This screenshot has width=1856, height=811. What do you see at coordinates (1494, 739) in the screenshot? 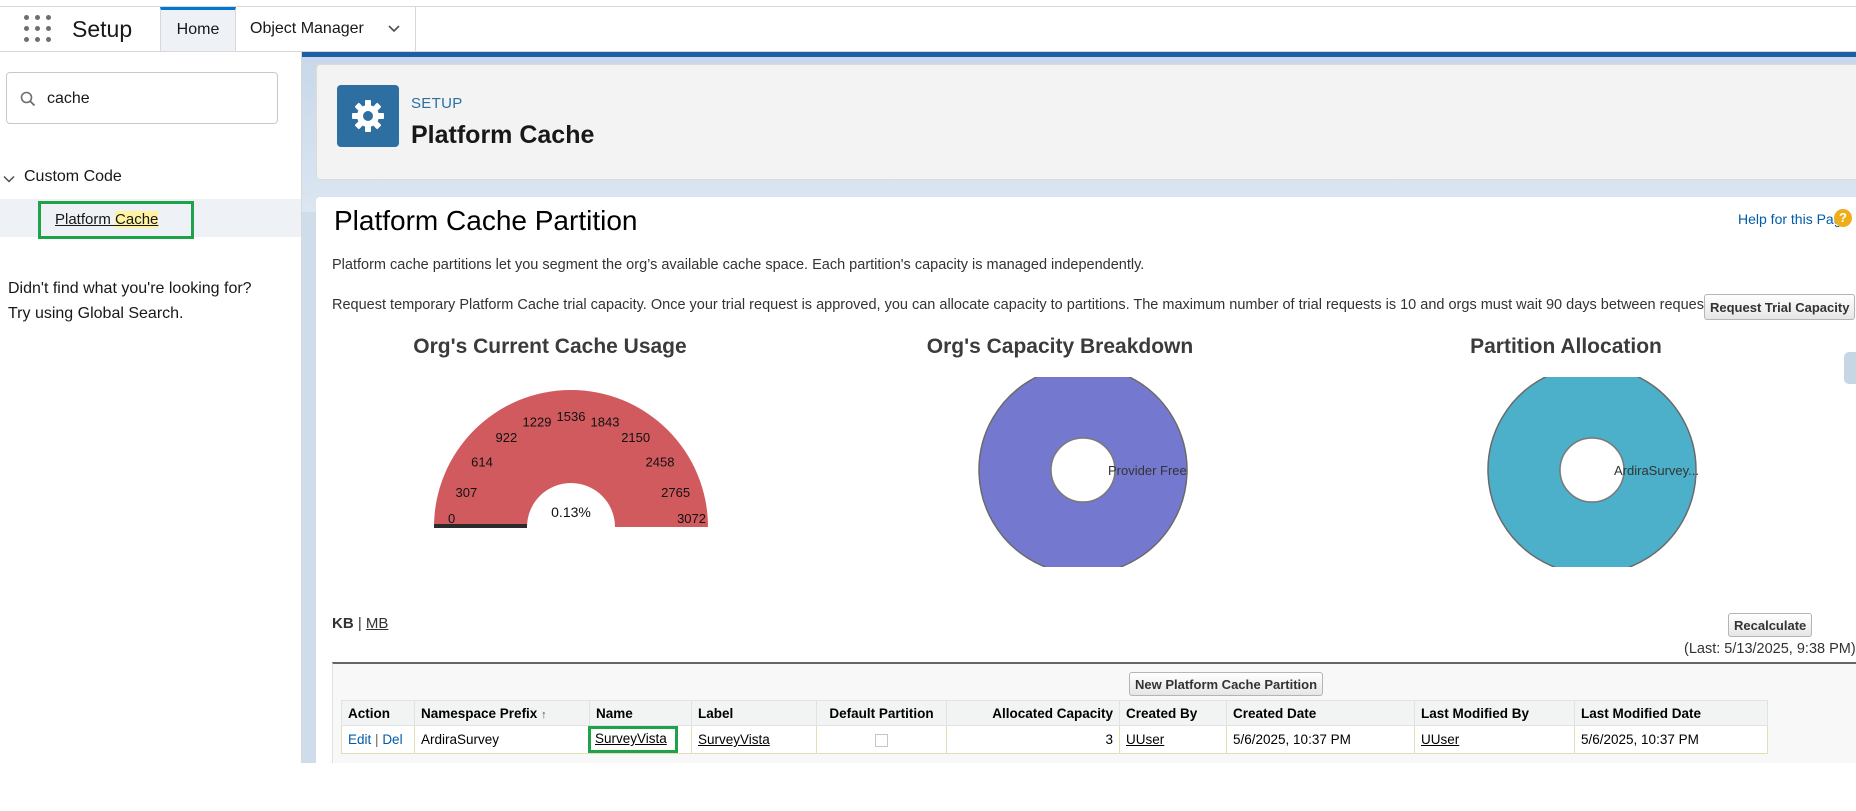
I see `cell-modified-by: UUser` at bounding box center [1494, 739].